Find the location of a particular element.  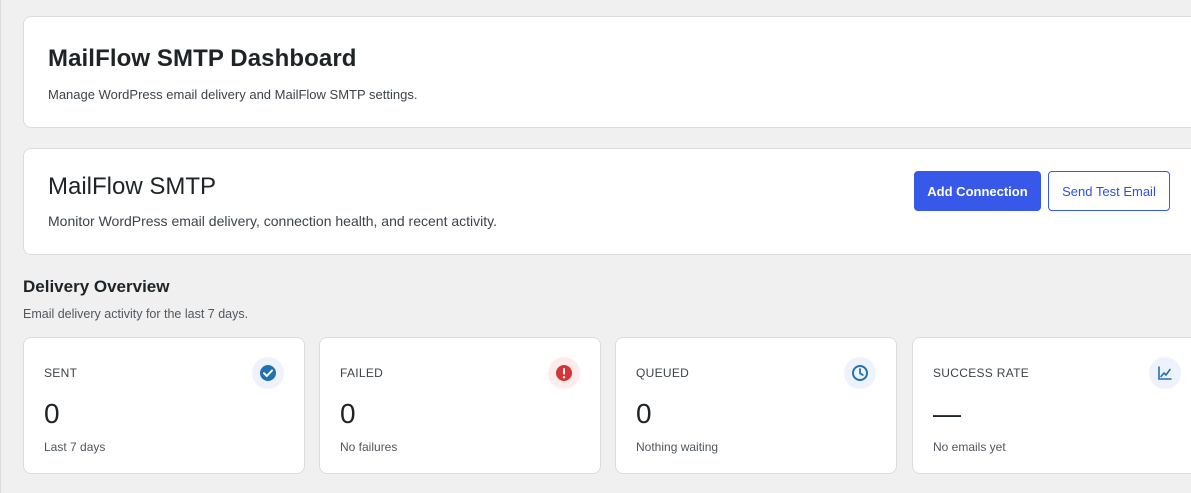

send-test-email-button: Send Test Email is located at coordinates (1109, 191).